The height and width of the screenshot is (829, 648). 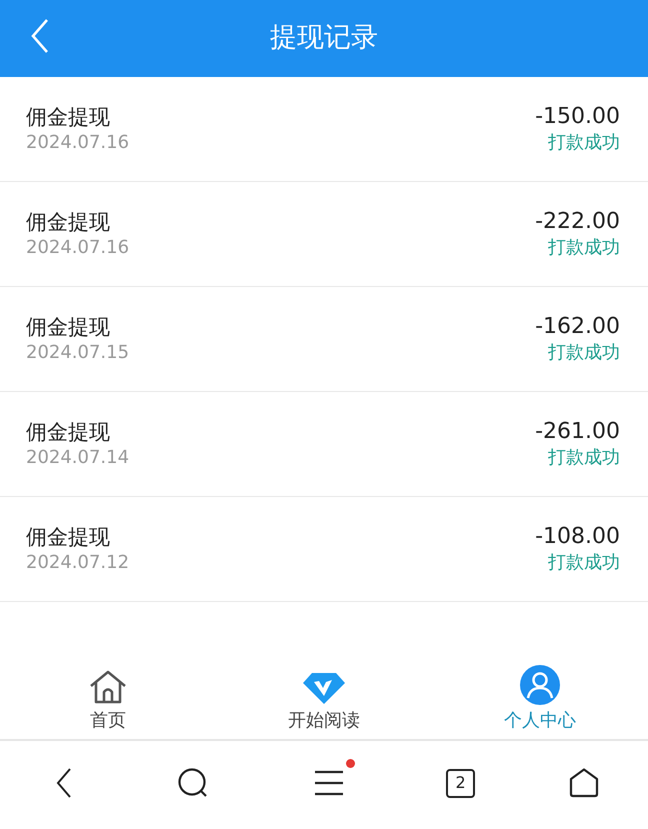 I want to click on record-amount: -162.00, so click(x=577, y=327).